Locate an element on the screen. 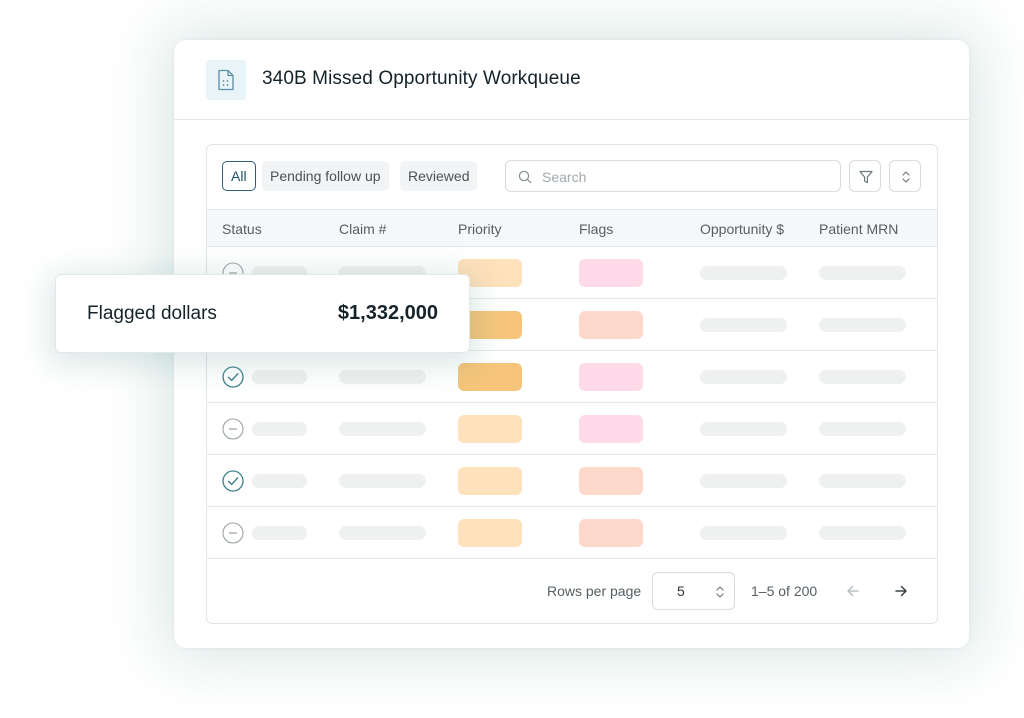 The width and height of the screenshot is (1024, 718). previous-page-button is located at coordinates (853, 591).